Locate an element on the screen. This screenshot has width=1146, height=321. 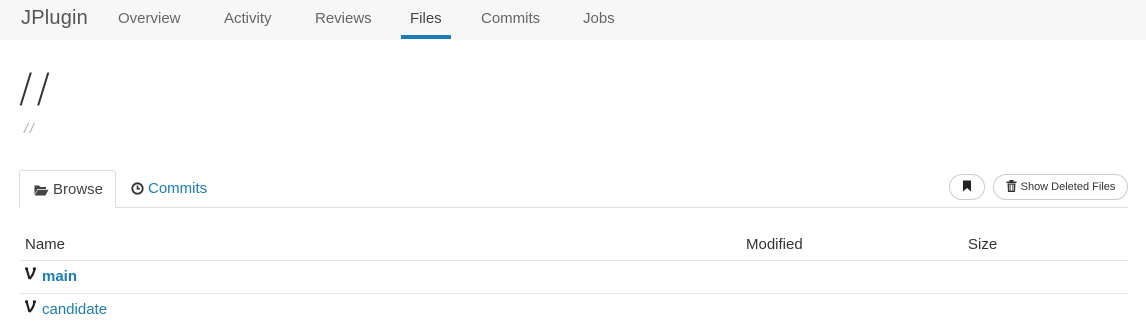
table-row: main is located at coordinates (51, 276).